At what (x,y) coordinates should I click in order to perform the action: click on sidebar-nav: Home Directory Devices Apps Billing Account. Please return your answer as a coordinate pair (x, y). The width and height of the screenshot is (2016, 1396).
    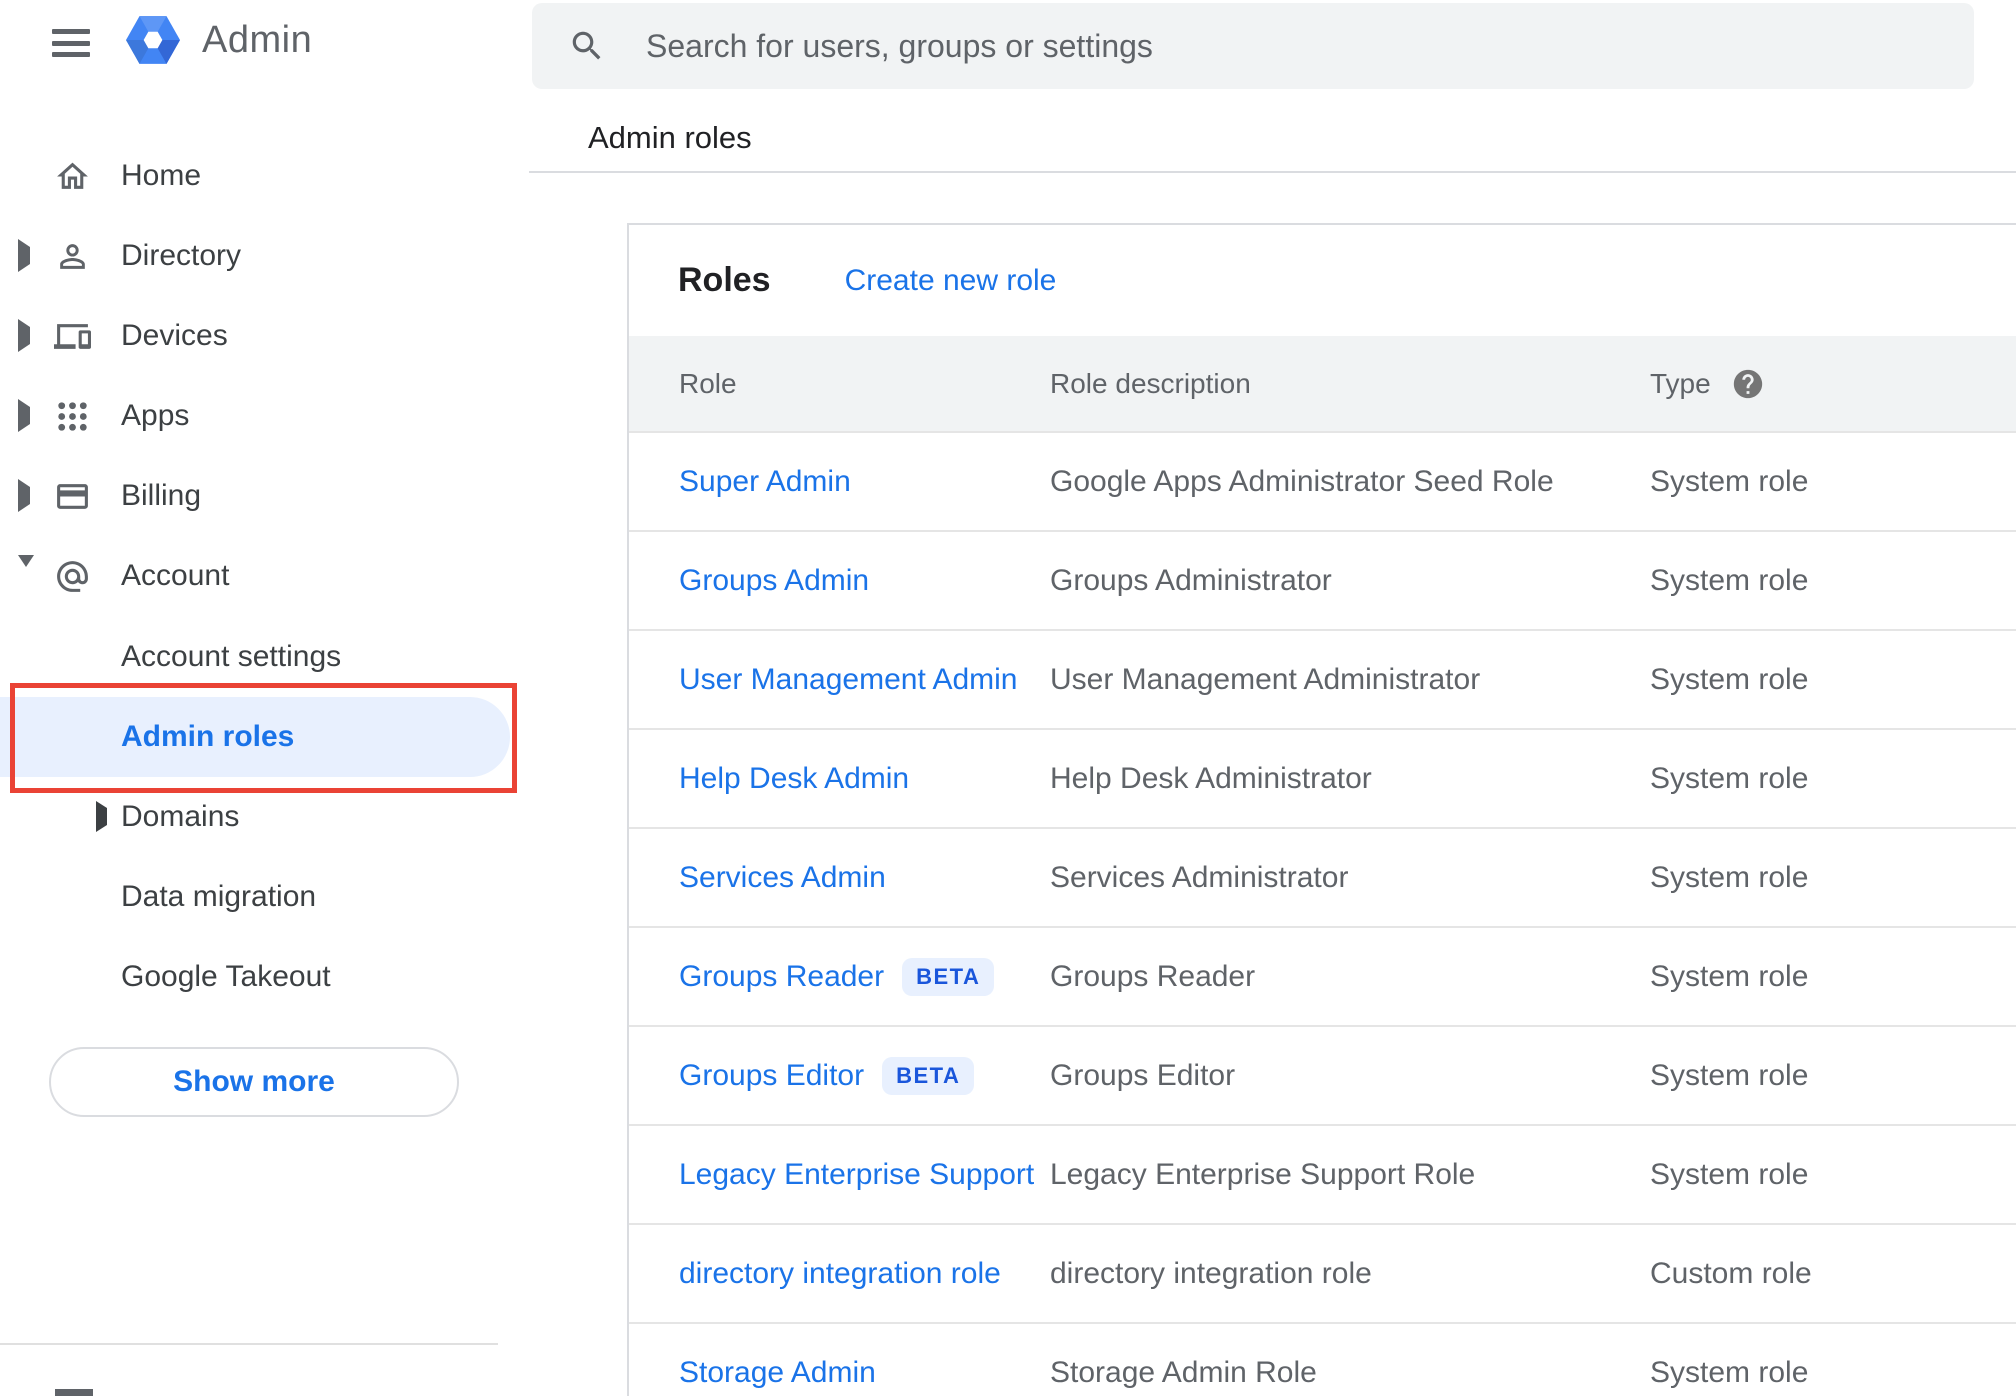
    Looking at the image, I should click on (264, 376).